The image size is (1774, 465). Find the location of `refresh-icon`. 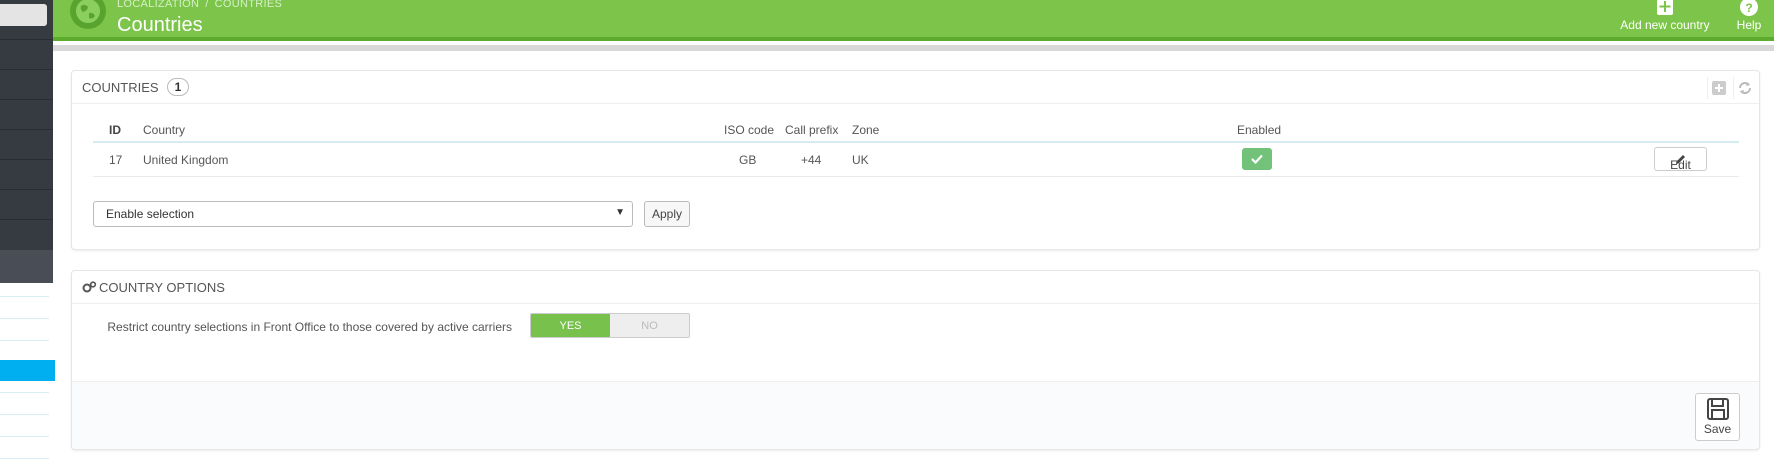

refresh-icon is located at coordinates (1744, 88).